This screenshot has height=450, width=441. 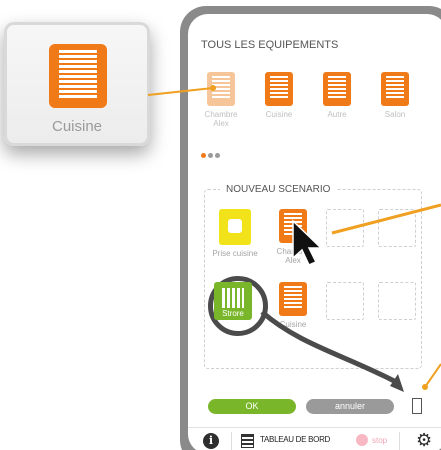 I want to click on equipement-salon: Salon, so click(x=395, y=95).